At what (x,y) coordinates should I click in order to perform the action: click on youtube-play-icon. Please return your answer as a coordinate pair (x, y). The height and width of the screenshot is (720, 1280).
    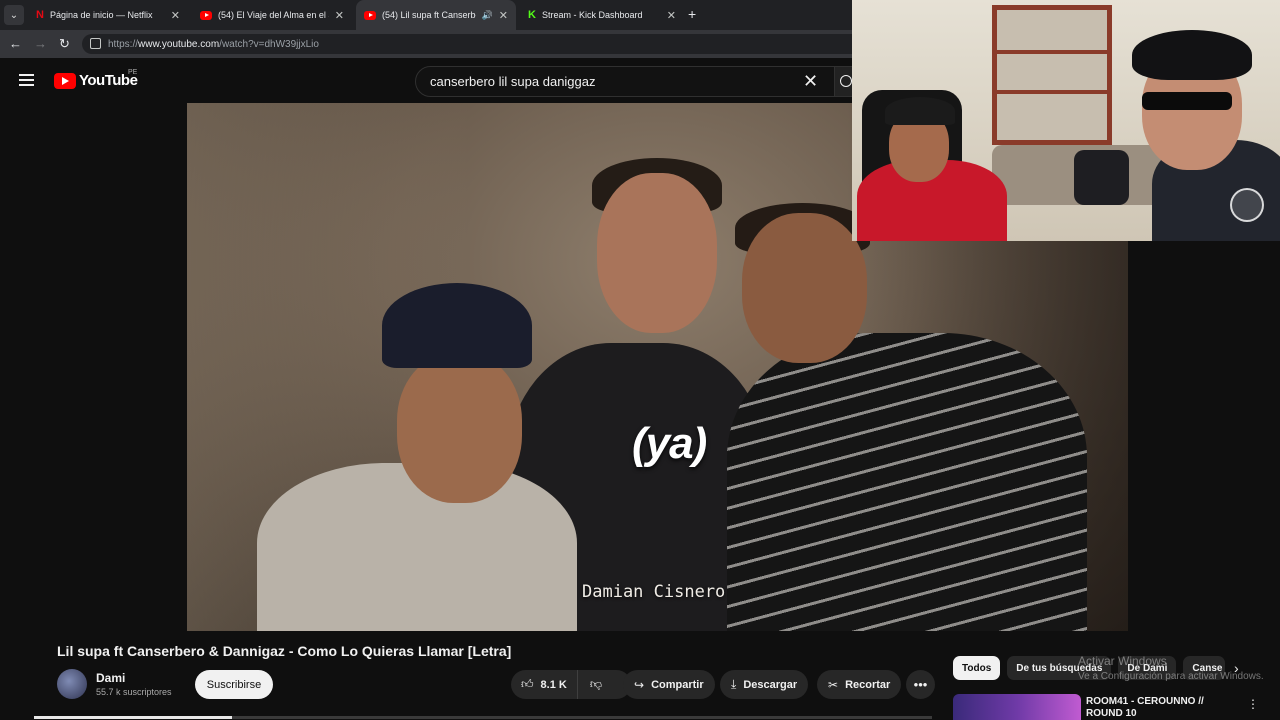
    Looking at the image, I should click on (65, 80).